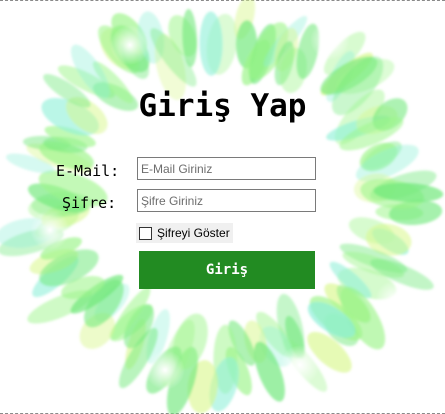 The width and height of the screenshot is (445, 414). What do you see at coordinates (145, 233) in the screenshot?
I see `show-password-checkbox` at bounding box center [145, 233].